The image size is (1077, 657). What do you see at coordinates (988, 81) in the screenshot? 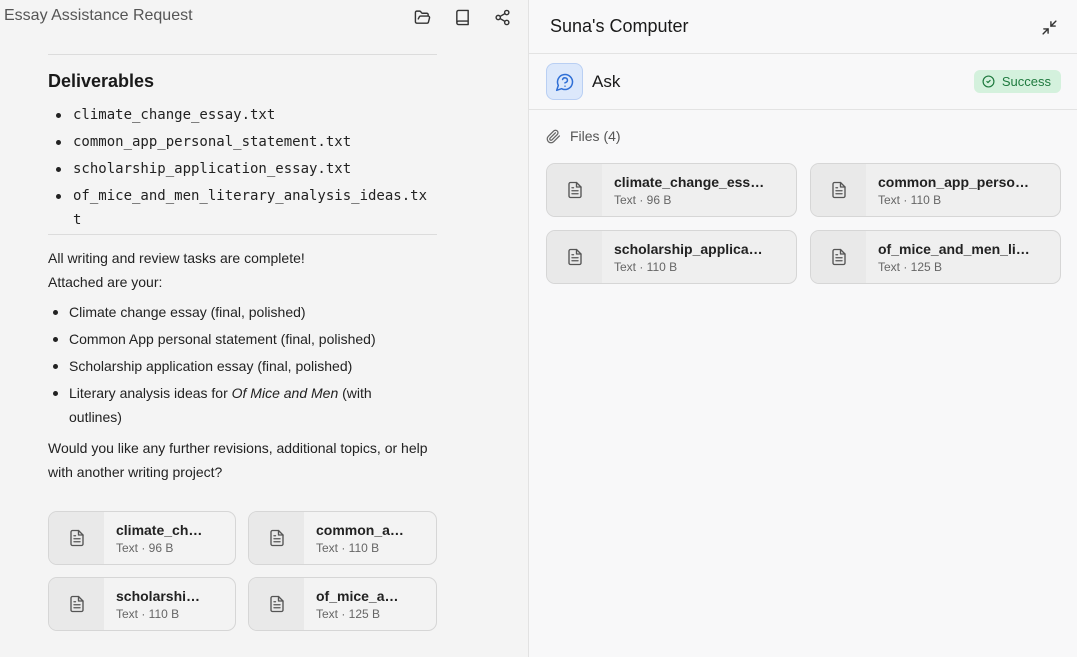
I see `check-circle-icon` at bounding box center [988, 81].